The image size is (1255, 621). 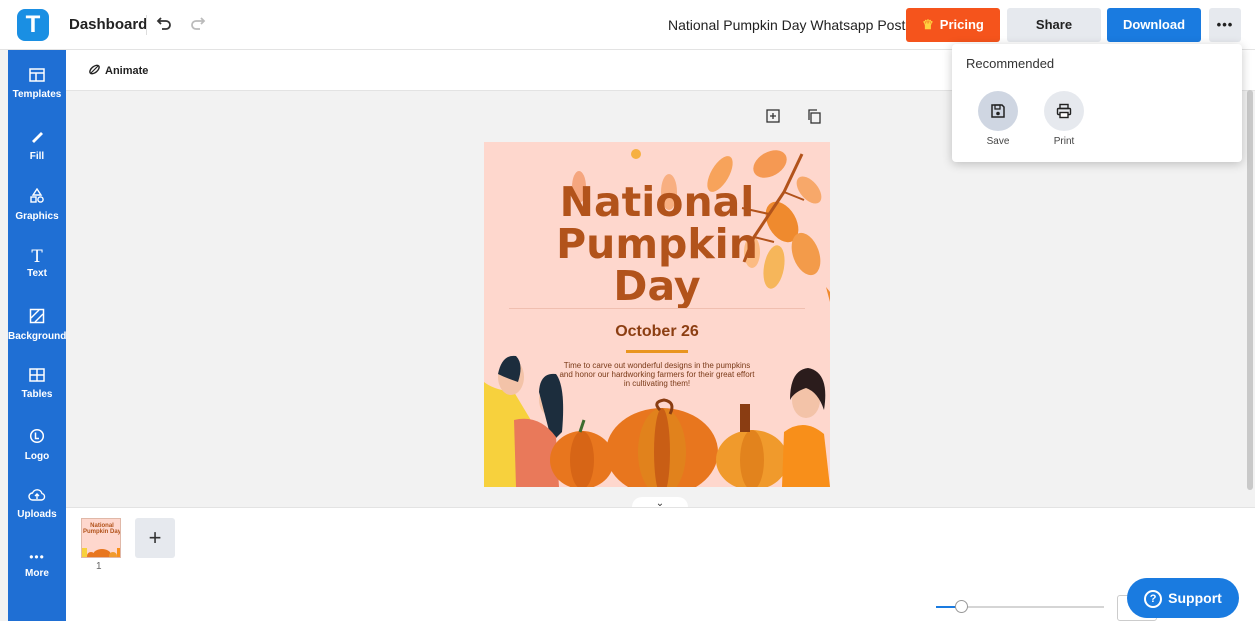 What do you see at coordinates (127, 71) in the screenshot?
I see `animate-label: Animate` at bounding box center [127, 71].